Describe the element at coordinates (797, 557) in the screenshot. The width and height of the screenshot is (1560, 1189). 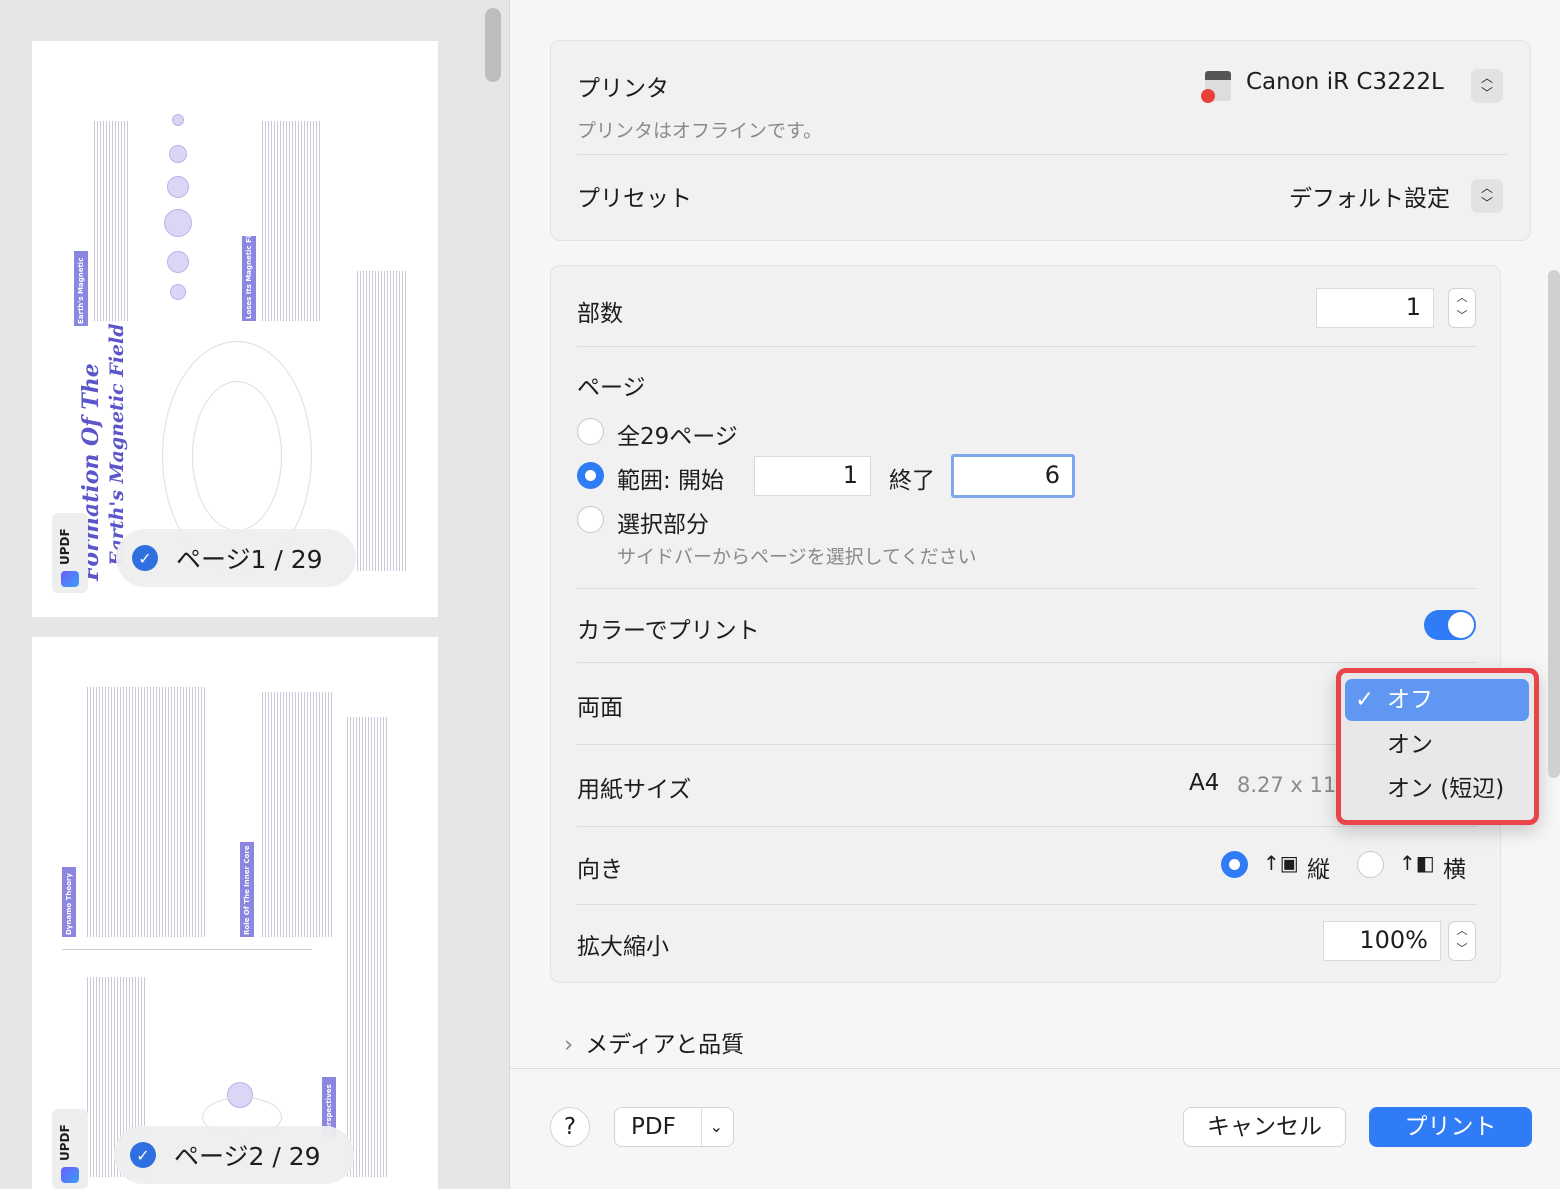
I see `selection-hint: サイドバーからページを選択してください` at that location.